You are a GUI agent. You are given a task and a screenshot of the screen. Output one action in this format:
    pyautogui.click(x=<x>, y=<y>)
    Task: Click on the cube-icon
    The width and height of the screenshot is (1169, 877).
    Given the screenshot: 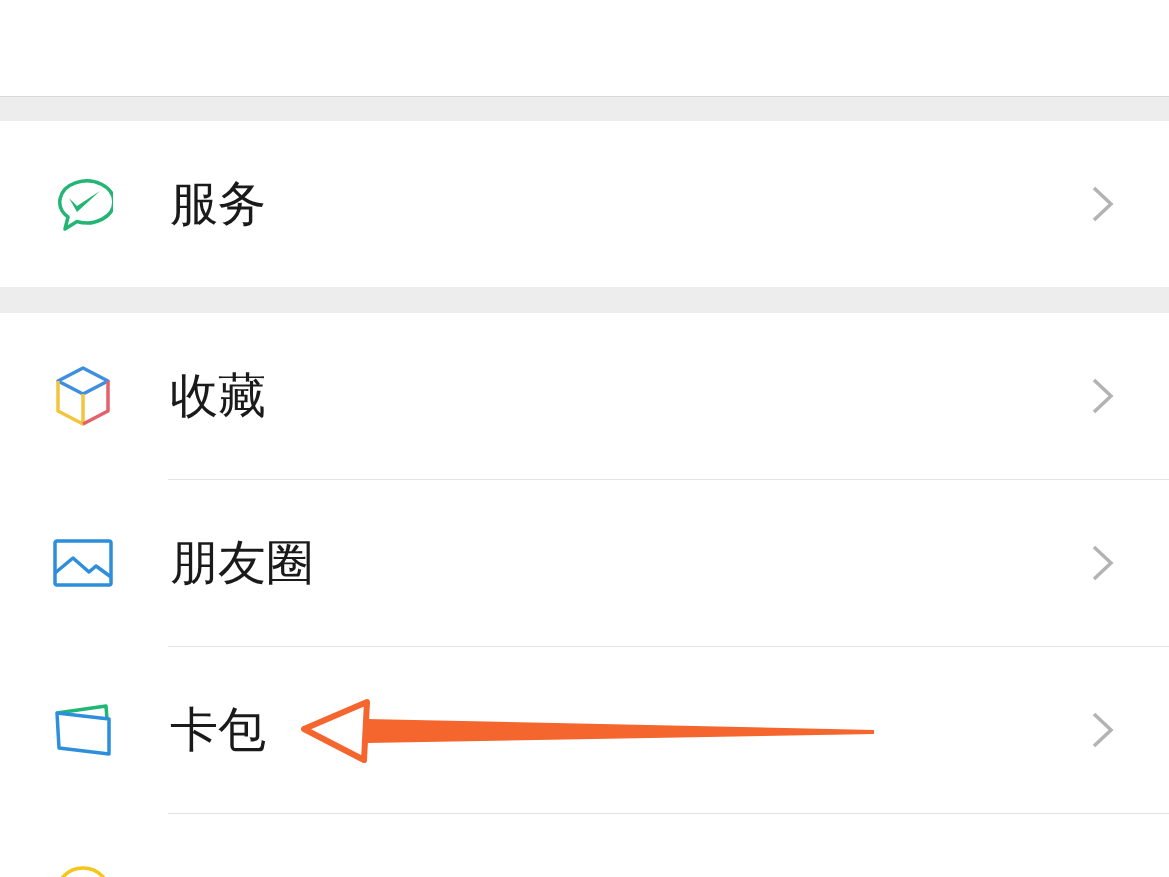 What is the action you would take?
    pyautogui.click(x=83, y=396)
    